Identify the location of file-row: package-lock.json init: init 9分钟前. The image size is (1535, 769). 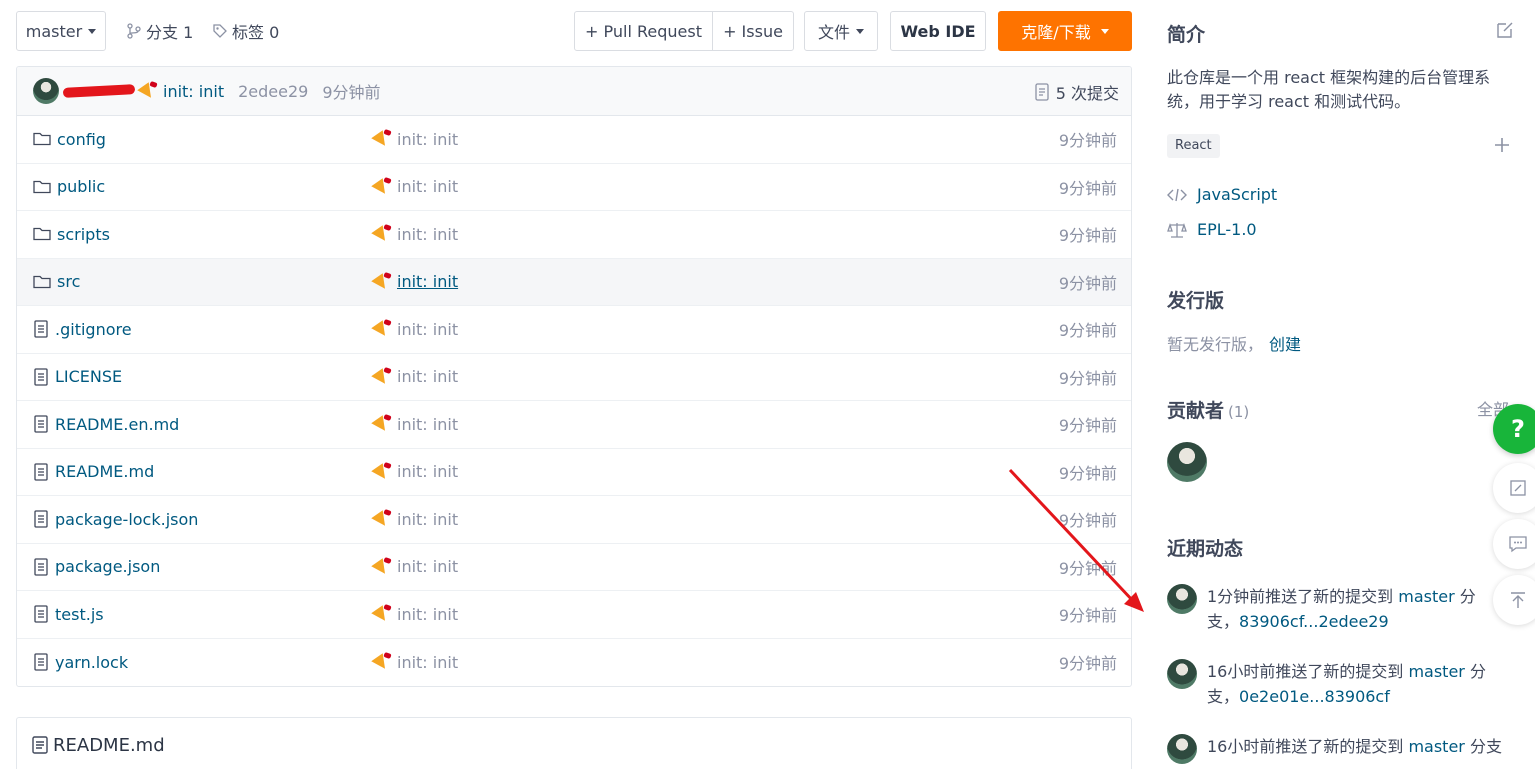
(574, 520).